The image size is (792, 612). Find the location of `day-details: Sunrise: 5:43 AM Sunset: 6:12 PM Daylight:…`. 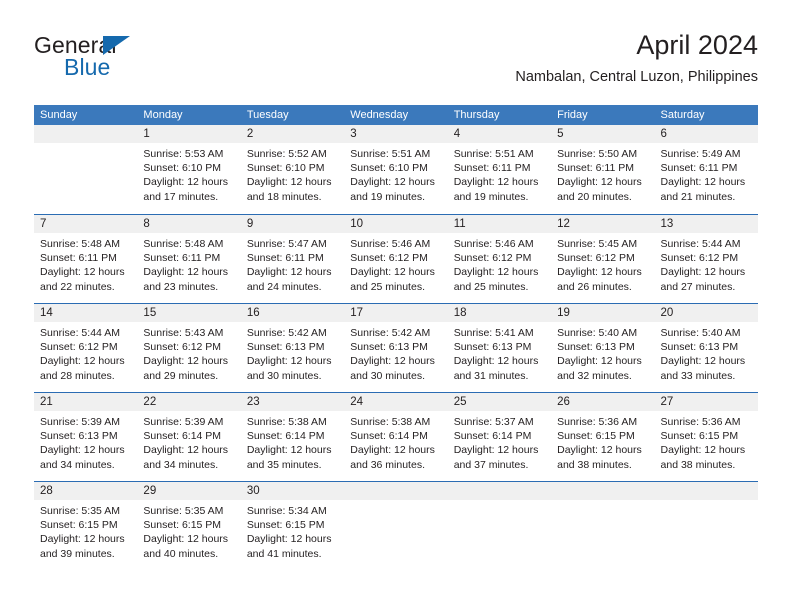

day-details: Sunrise: 5:43 AM Sunset: 6:12 PM Daylight:… is located at coordinates (188, 352).